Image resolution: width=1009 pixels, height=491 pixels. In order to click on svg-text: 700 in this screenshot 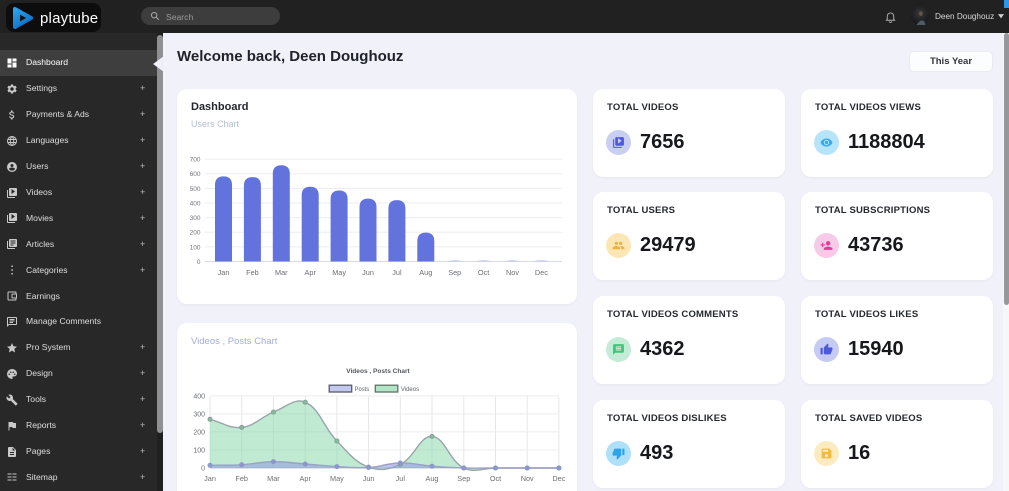, I will do `click(195, 160)`.